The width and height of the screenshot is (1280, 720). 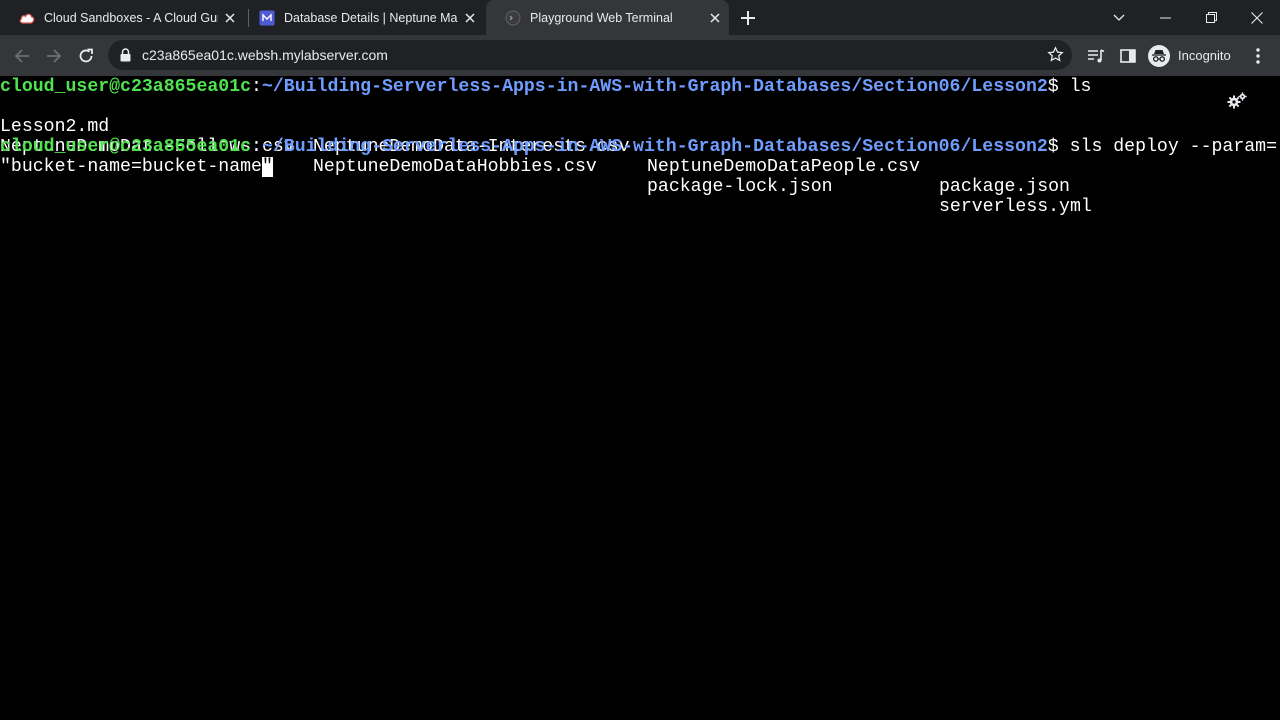 I want to click on tab-search-button, so click(x=1119, y=17).